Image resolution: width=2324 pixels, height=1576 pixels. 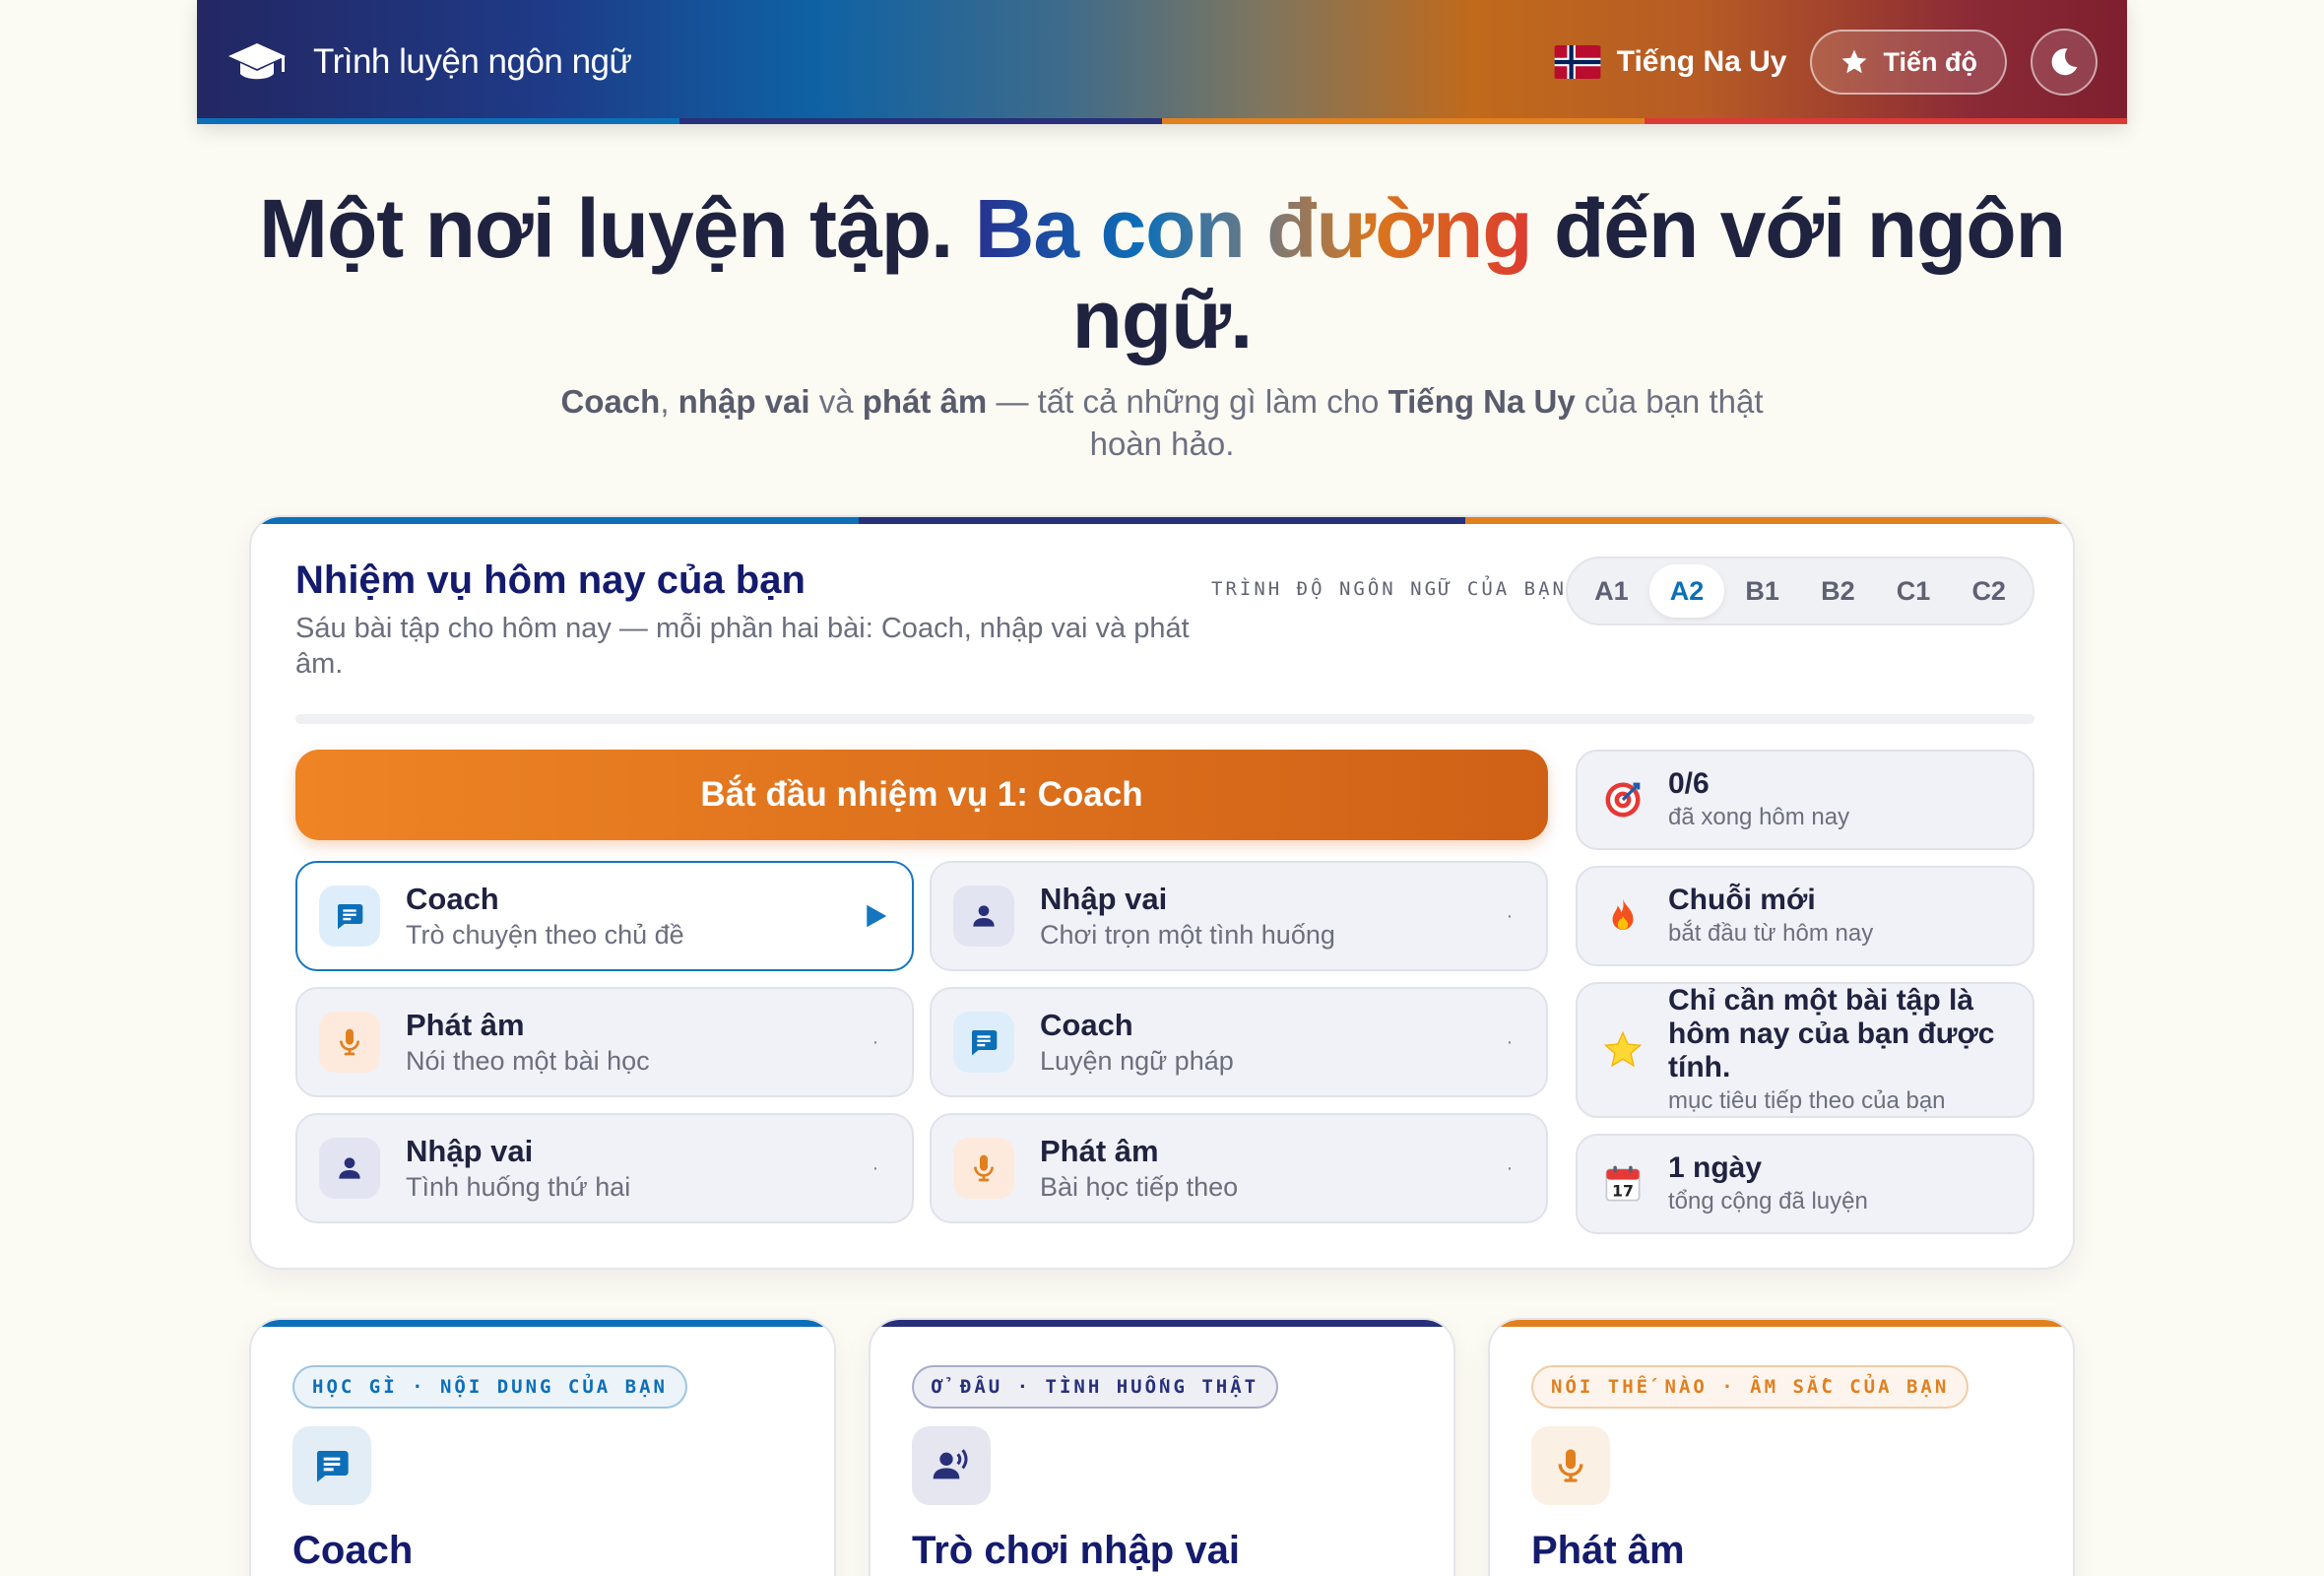 What do you see at coordinates (1389, 589) in the screenshot?
I see `level-label: TRÌNH ĐỘ NGÔN NGỮ CỦA BẠN` at bounding box center [1389, 589].